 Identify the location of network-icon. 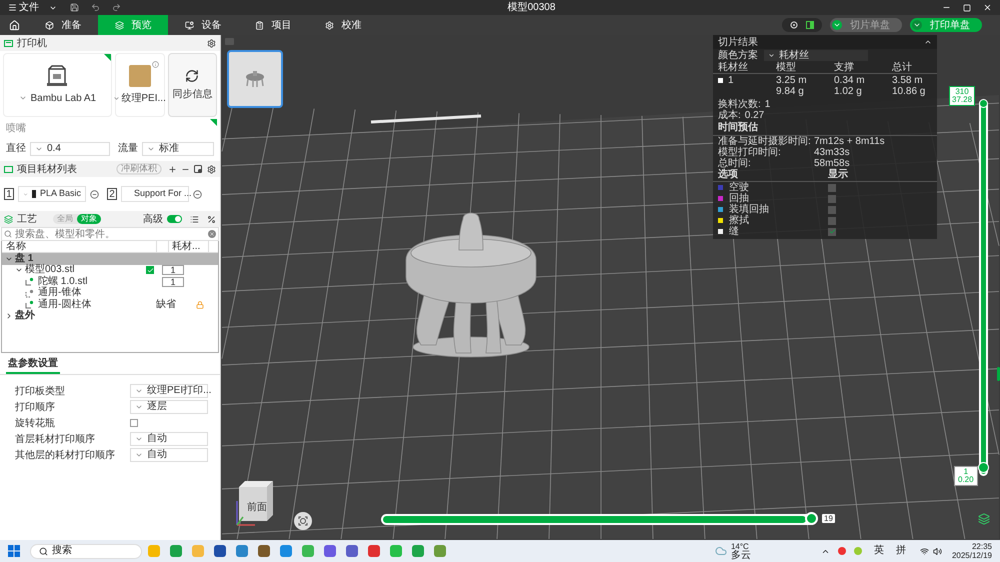
(924, 551).